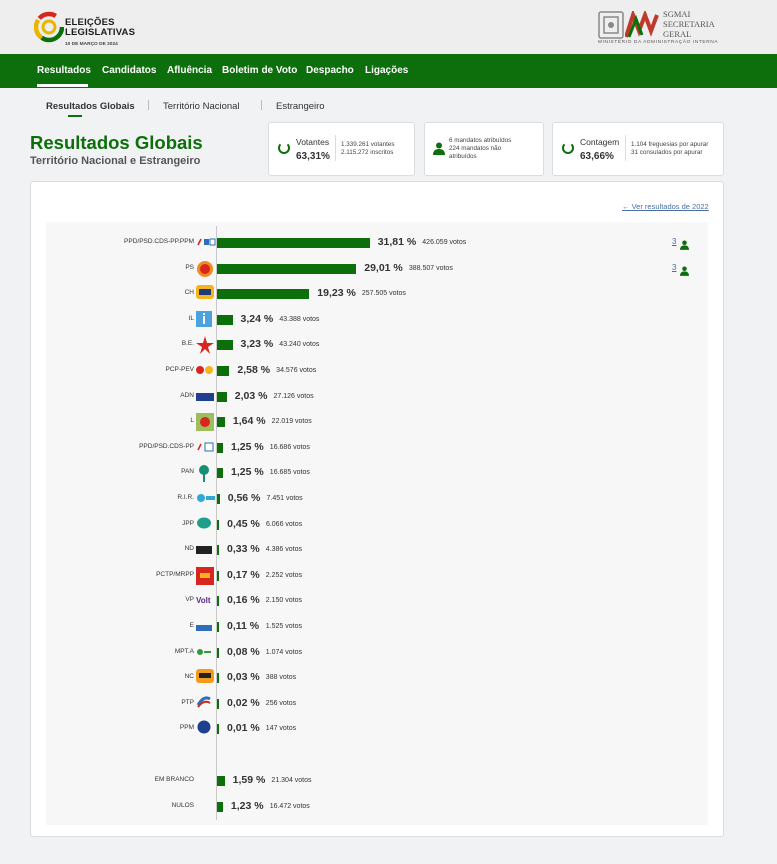  Describe the element at coordinates (330, 70) in the screenshot. I see `nav-despacho: Despacho` at that location.